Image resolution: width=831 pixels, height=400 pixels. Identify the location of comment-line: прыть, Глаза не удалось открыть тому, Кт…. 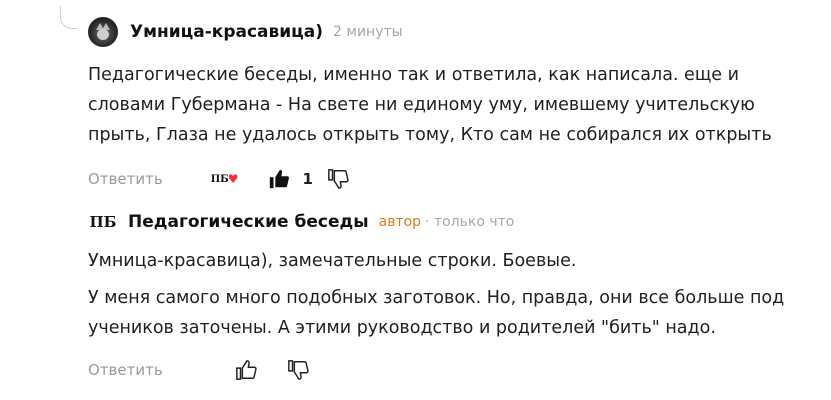
(430, 135).